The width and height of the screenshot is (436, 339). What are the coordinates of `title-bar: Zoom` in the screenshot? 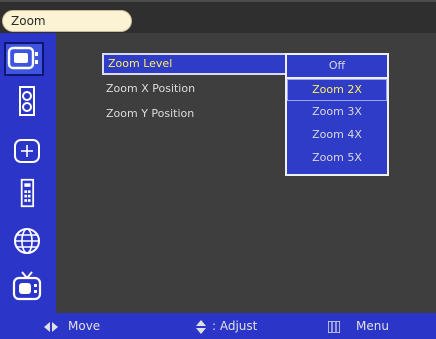 It's located at (218, 16).